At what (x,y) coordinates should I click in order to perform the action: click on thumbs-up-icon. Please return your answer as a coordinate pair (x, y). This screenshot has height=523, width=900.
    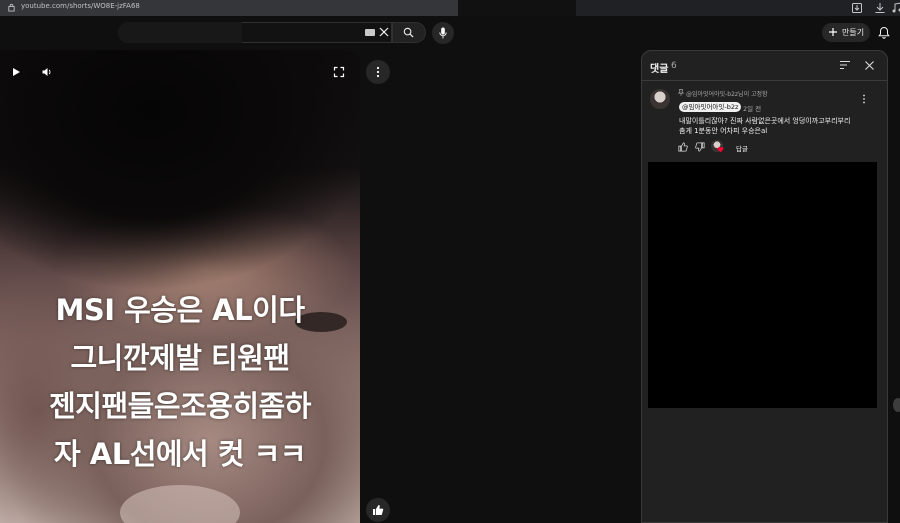
    Looking at the image, I should click on (378, 510).